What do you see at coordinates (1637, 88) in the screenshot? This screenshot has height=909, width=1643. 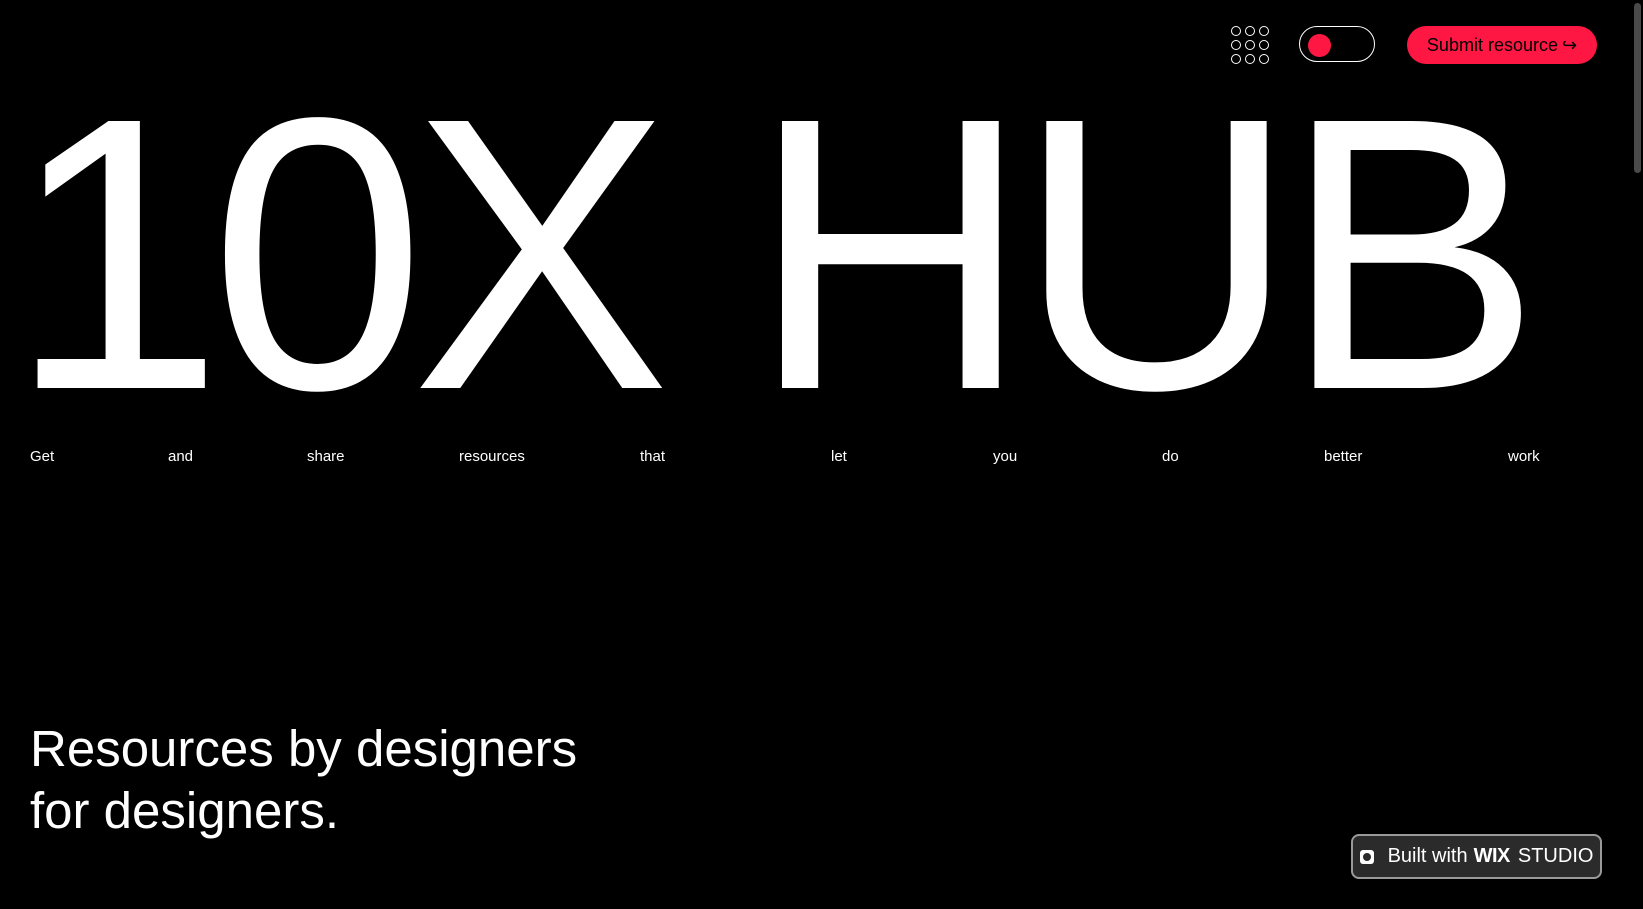 I see `scrollbar-thumb` at bounding box center [1637, 88].